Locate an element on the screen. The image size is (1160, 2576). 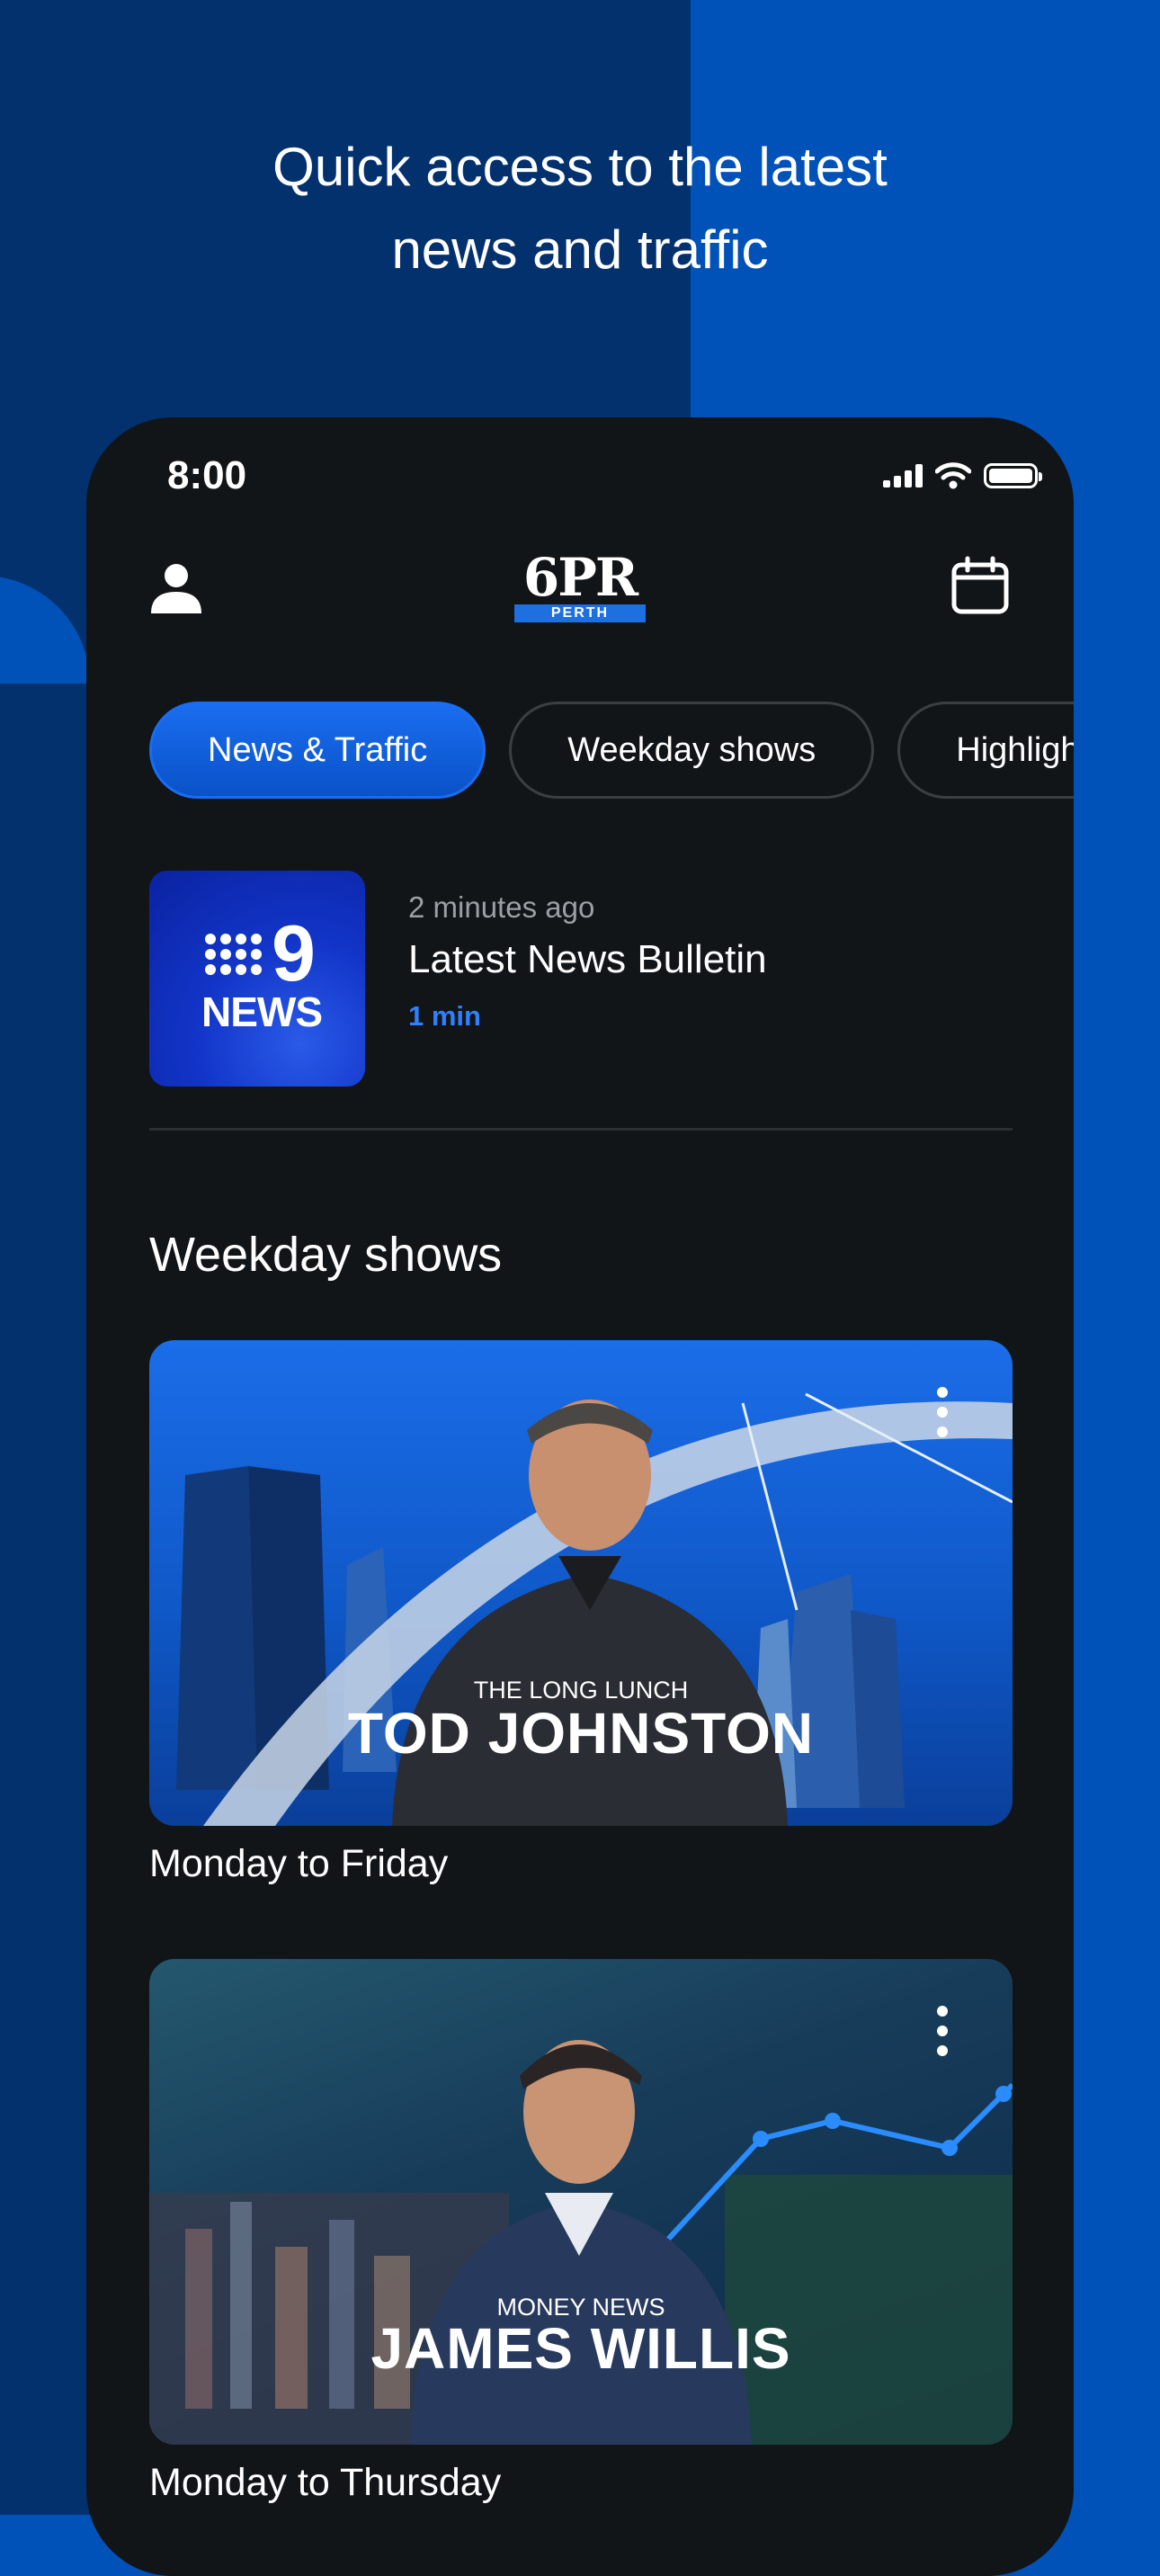
nine-digit: 9 is located at coordinates (294, 952).